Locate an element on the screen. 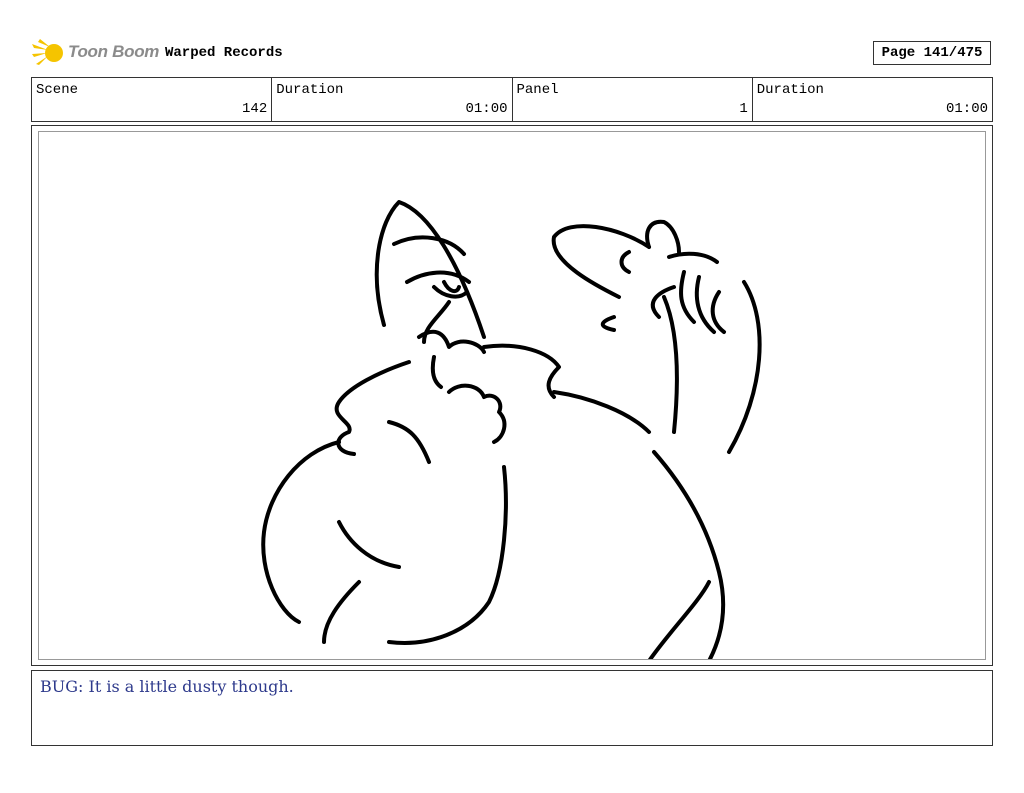  logo-text: Toon Boom is located at coordinates (114, 51).